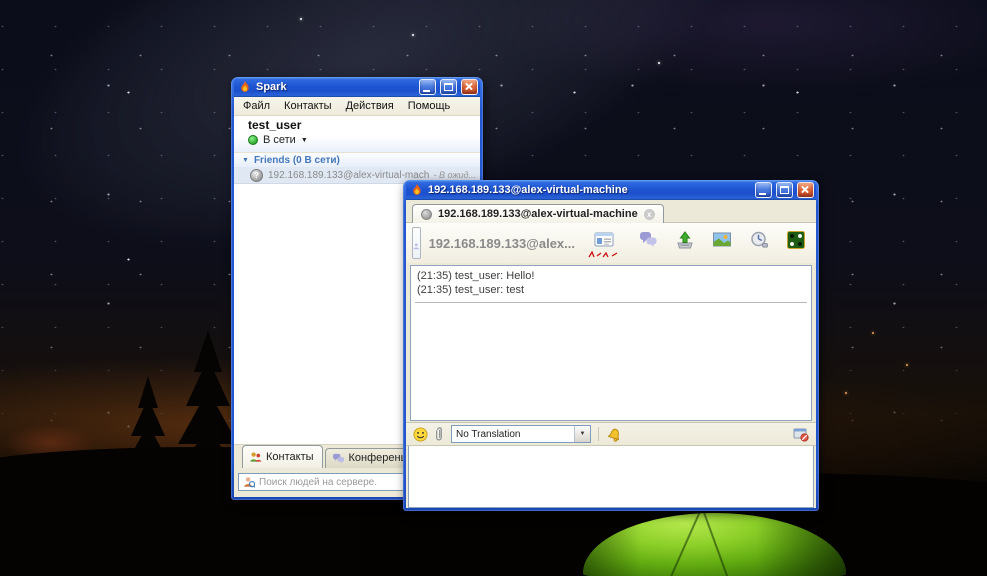  What do you see at coordinates (348, 175) in the screenshot?
I see `contact-jid: 192.168.189.133@alex-virtual-machine` at bounding box center [348, 175].